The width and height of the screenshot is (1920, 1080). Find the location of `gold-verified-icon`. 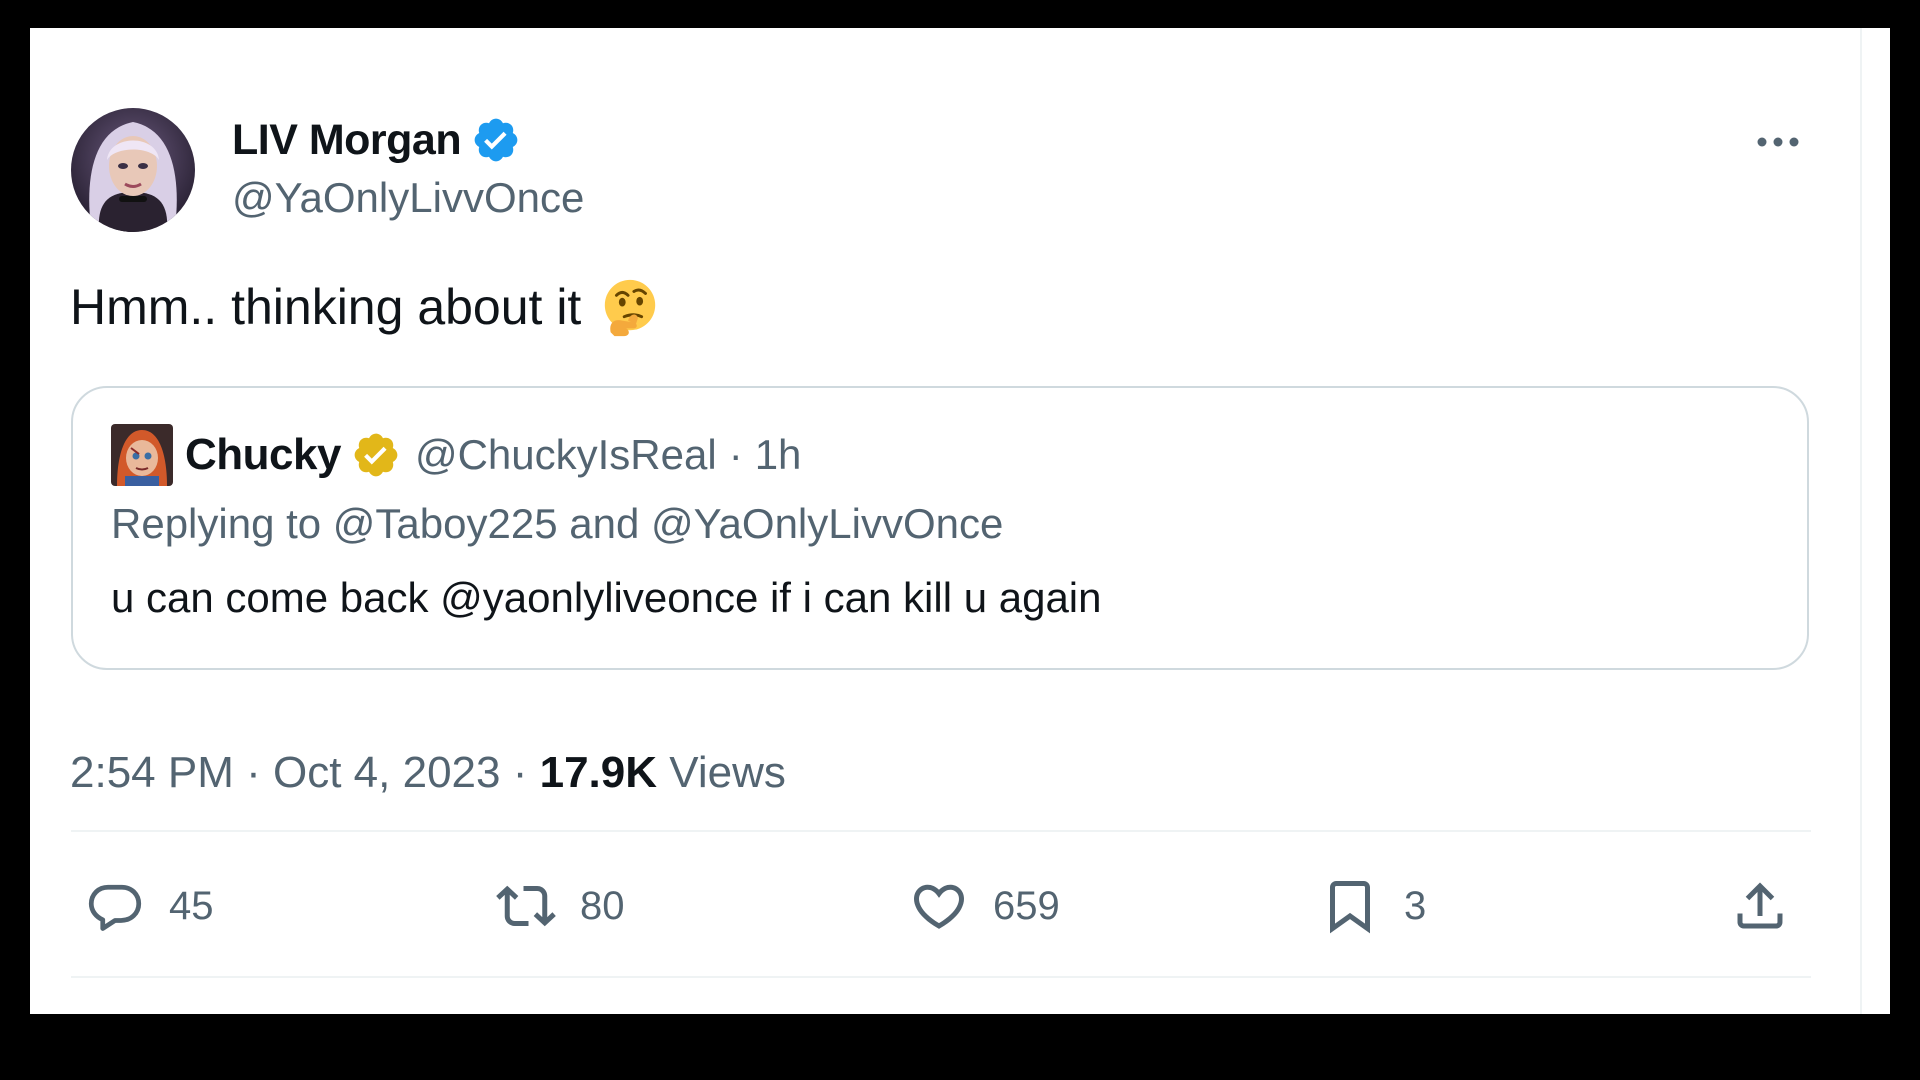

gold-verified-icon is located at coordinates (376, 455).